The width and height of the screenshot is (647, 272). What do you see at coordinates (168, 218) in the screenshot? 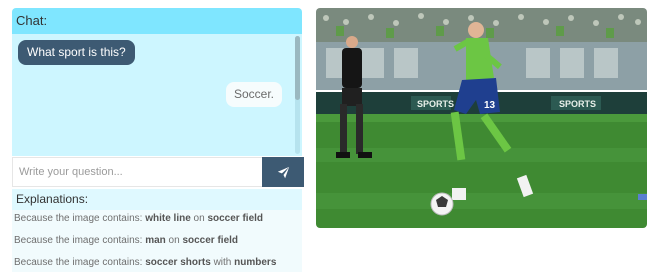
I see `explanation-subject: white line` at bounding box center [168, 218].